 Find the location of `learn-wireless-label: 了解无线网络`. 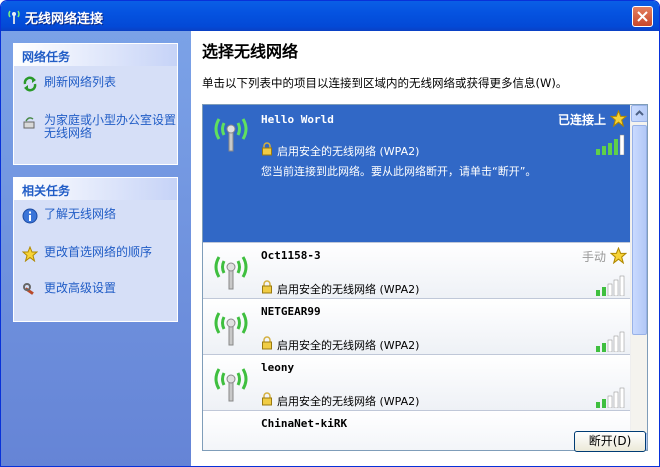

learn-wireless-label: 了解无线网络 is located at coordinates (80, 214).